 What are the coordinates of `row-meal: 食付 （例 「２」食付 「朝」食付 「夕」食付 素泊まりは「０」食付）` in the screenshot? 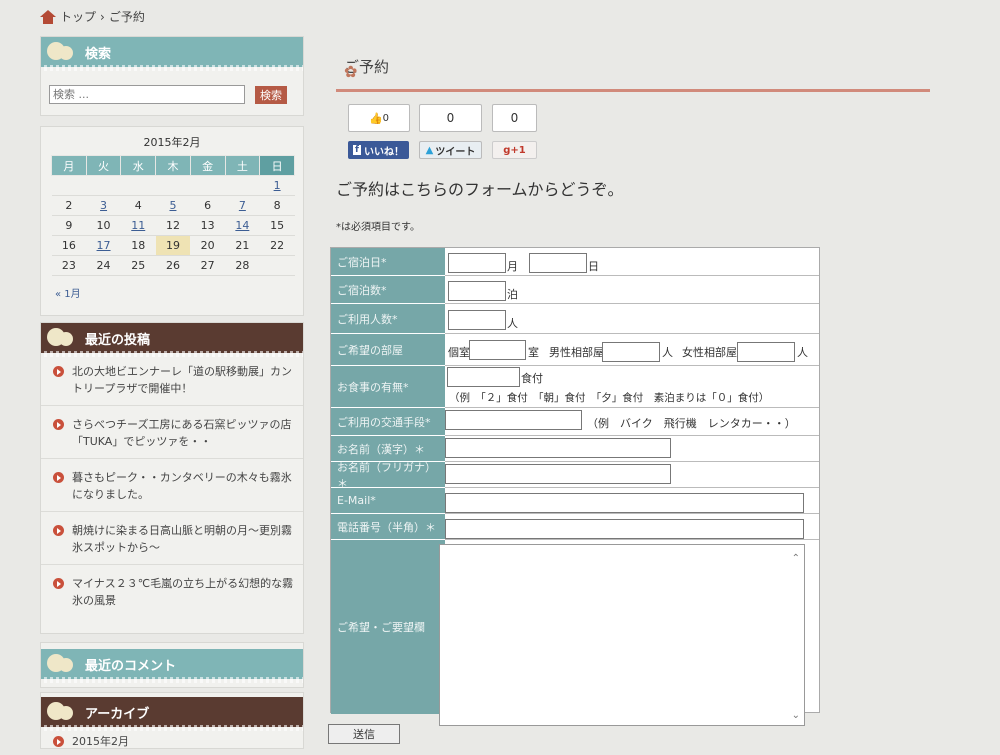 It's located at (632, 387).